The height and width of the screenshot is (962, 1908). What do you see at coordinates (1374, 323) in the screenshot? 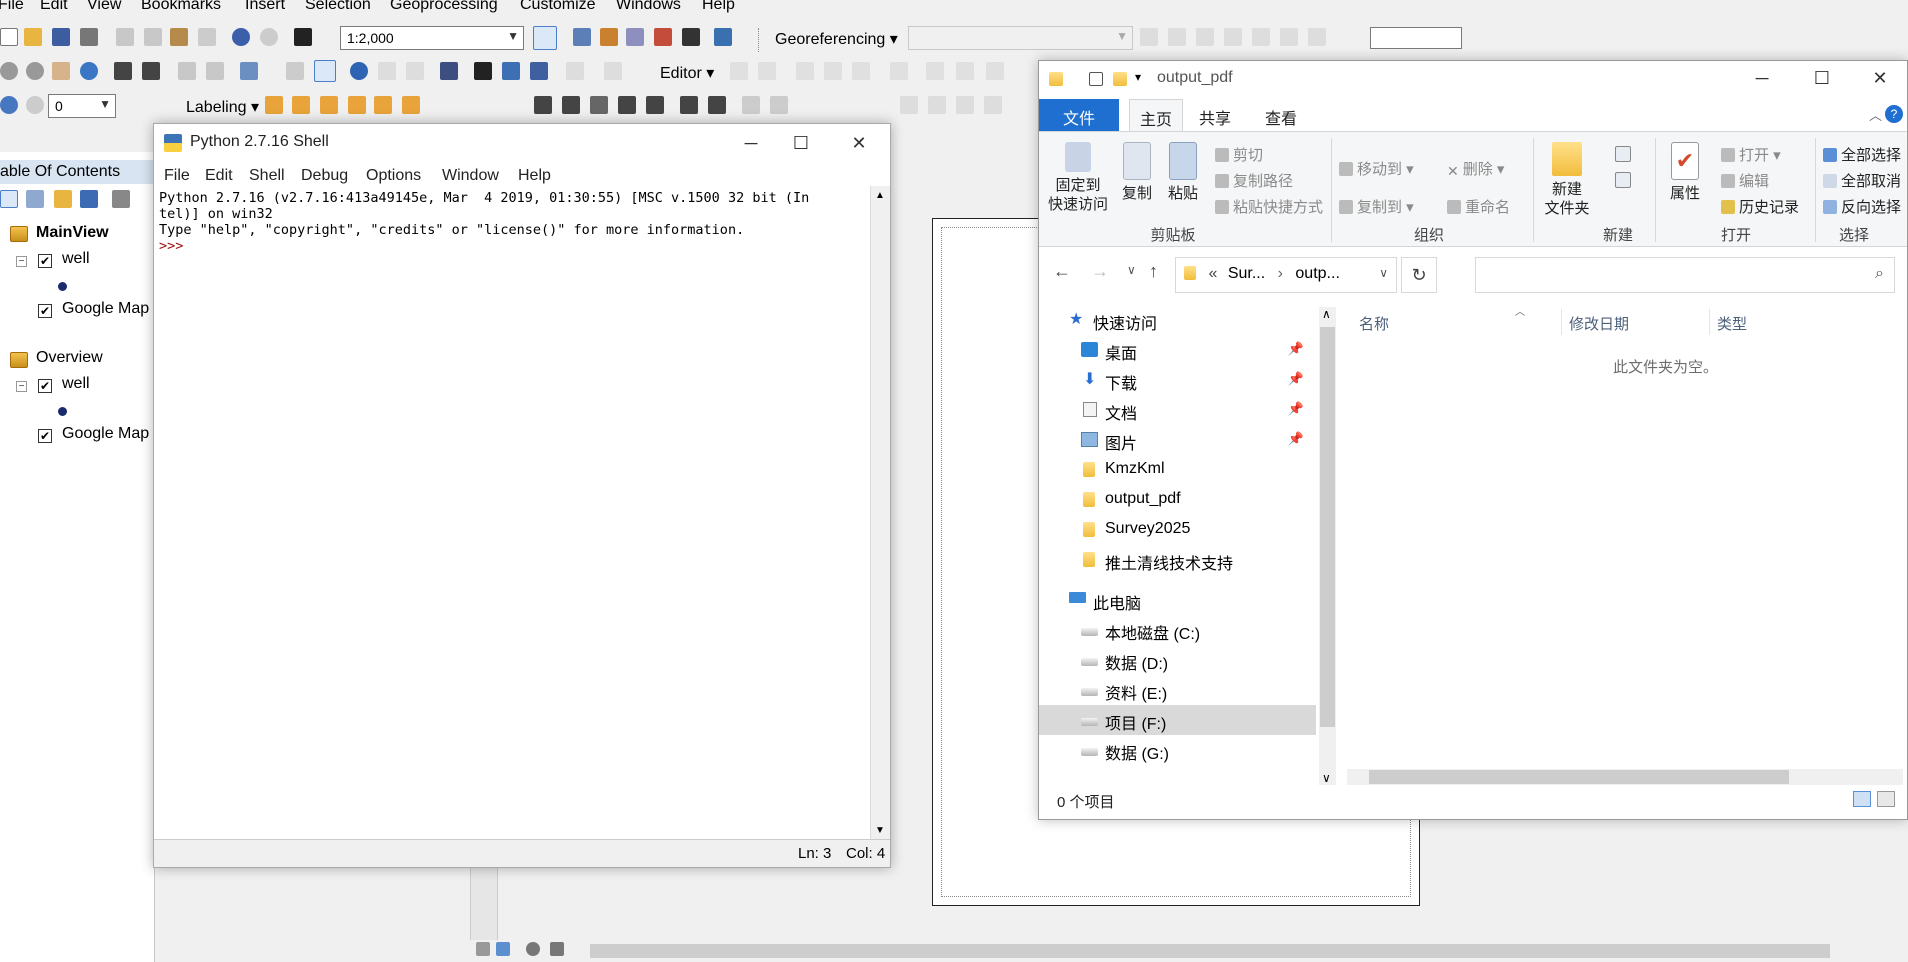
I see `column-header-name: 名称` at bounding box center [1374, 323].